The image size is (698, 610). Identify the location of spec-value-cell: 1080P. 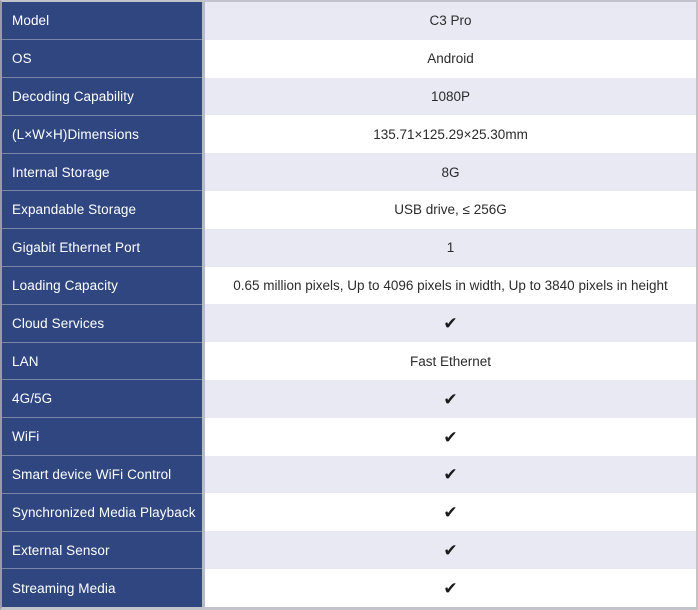
(449, 96).